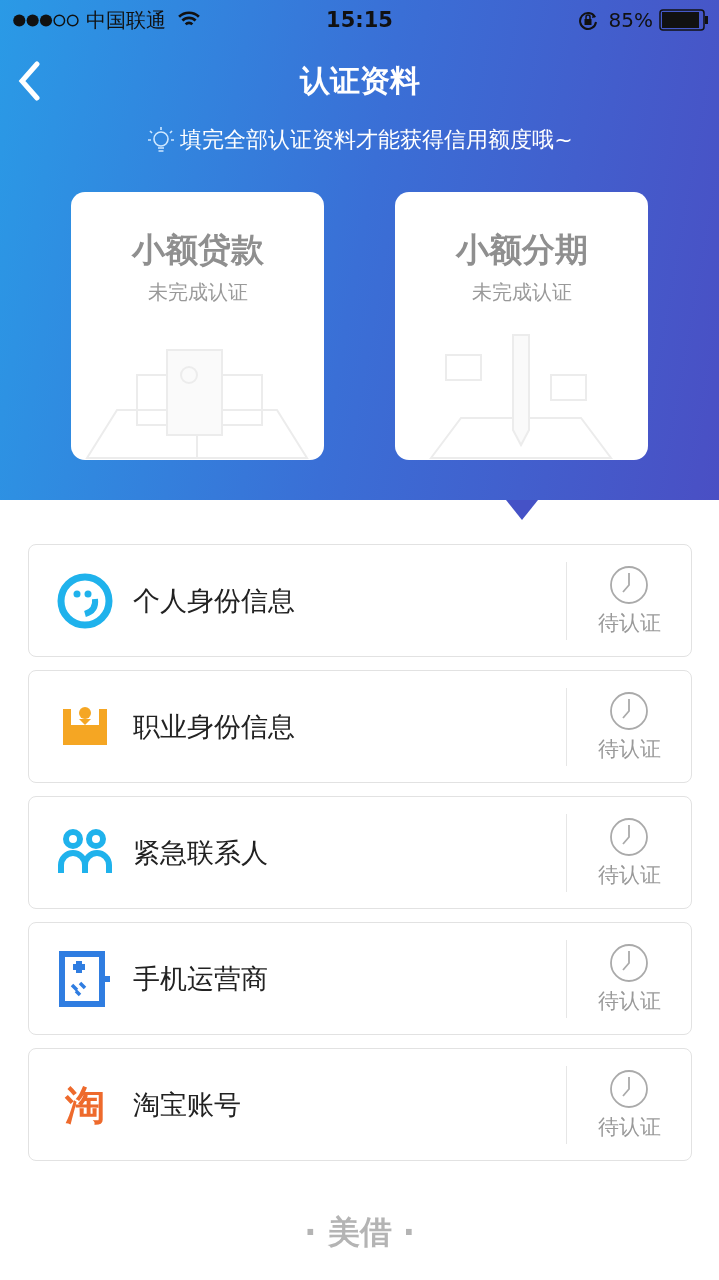 This screenshot has width=719, height=1280. I want to click on item-label: 手机运营商, so click(201, 978).